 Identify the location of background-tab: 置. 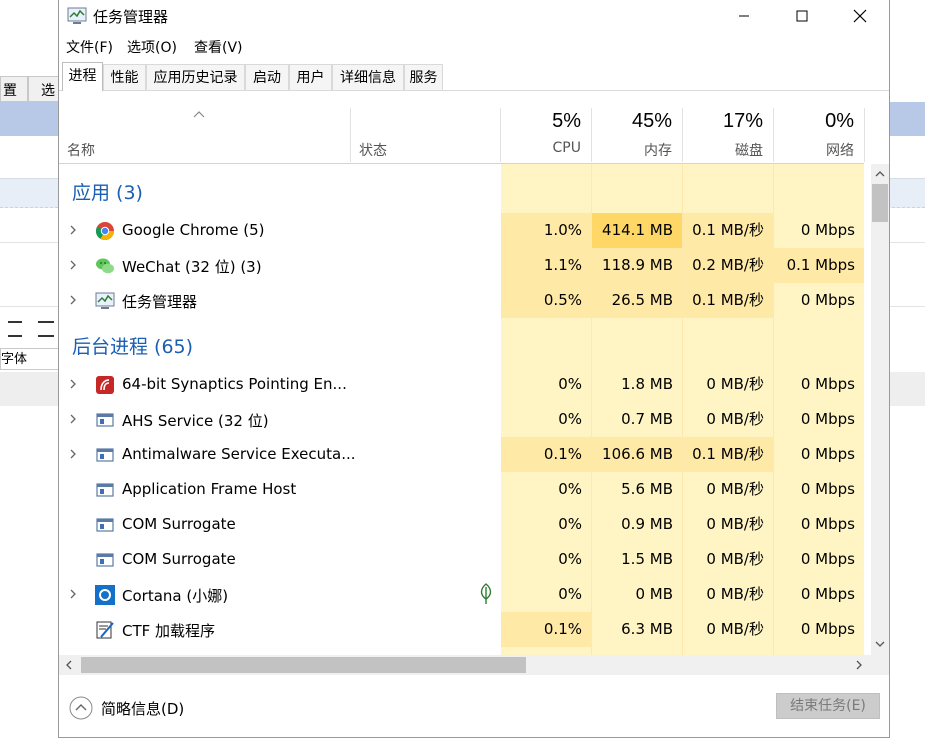
(14, 89).